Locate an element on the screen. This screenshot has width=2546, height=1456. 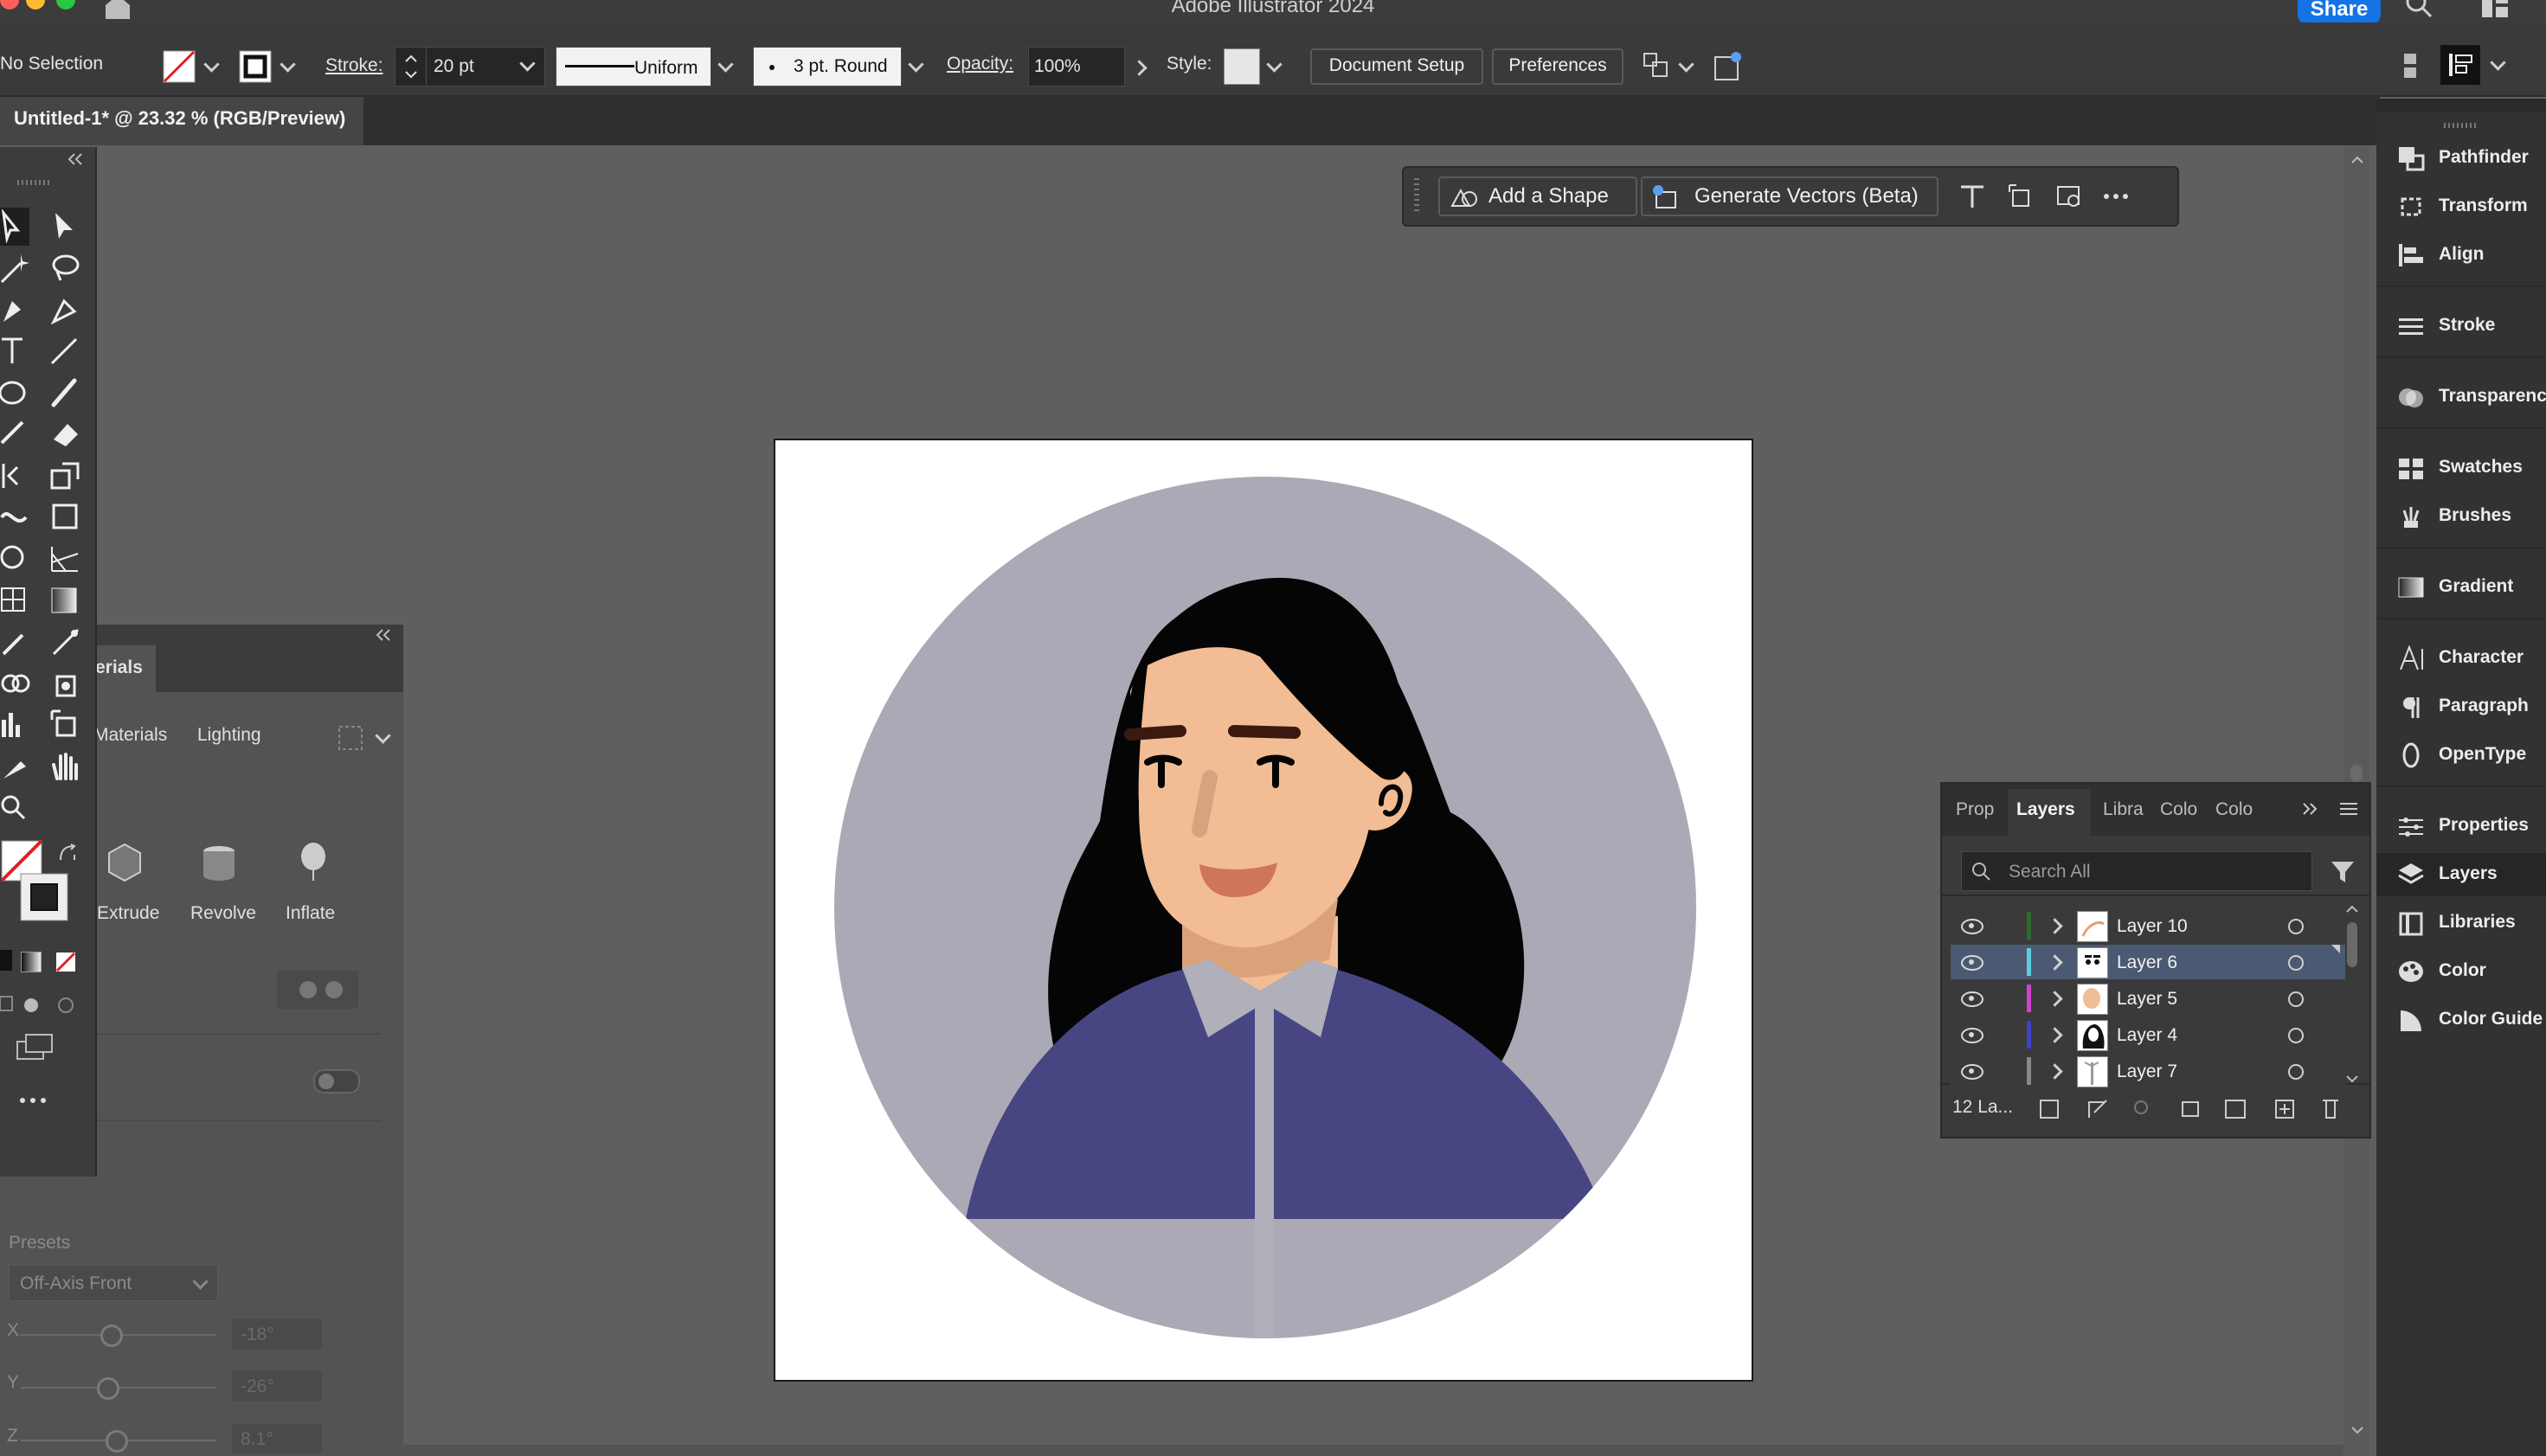
revolve-icon is located at coordinates (219, 862).